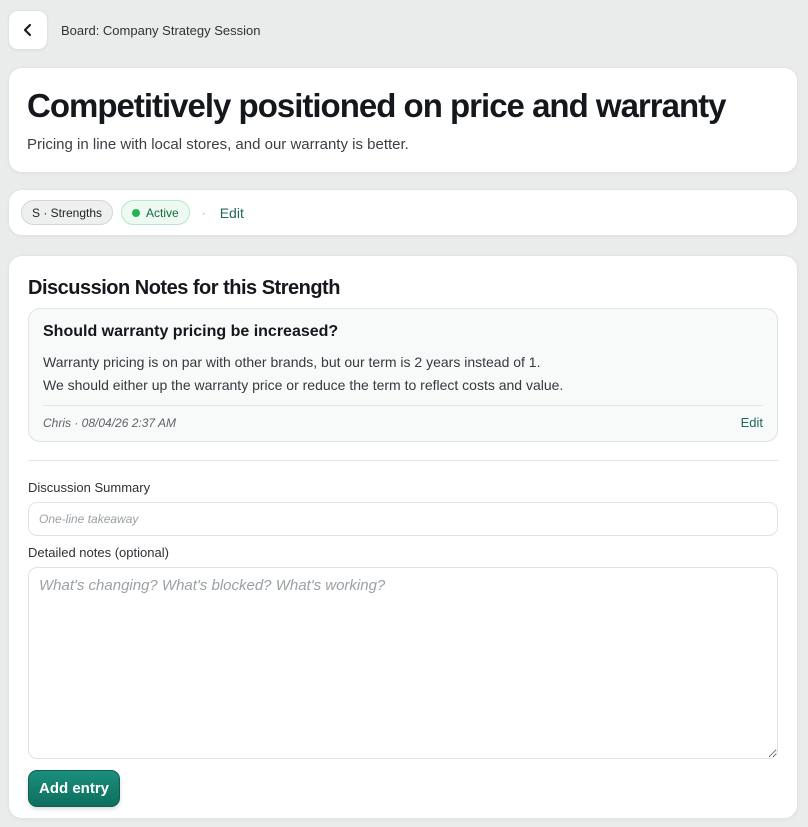  I want to click on status-badge: Active, so click(155, 212).